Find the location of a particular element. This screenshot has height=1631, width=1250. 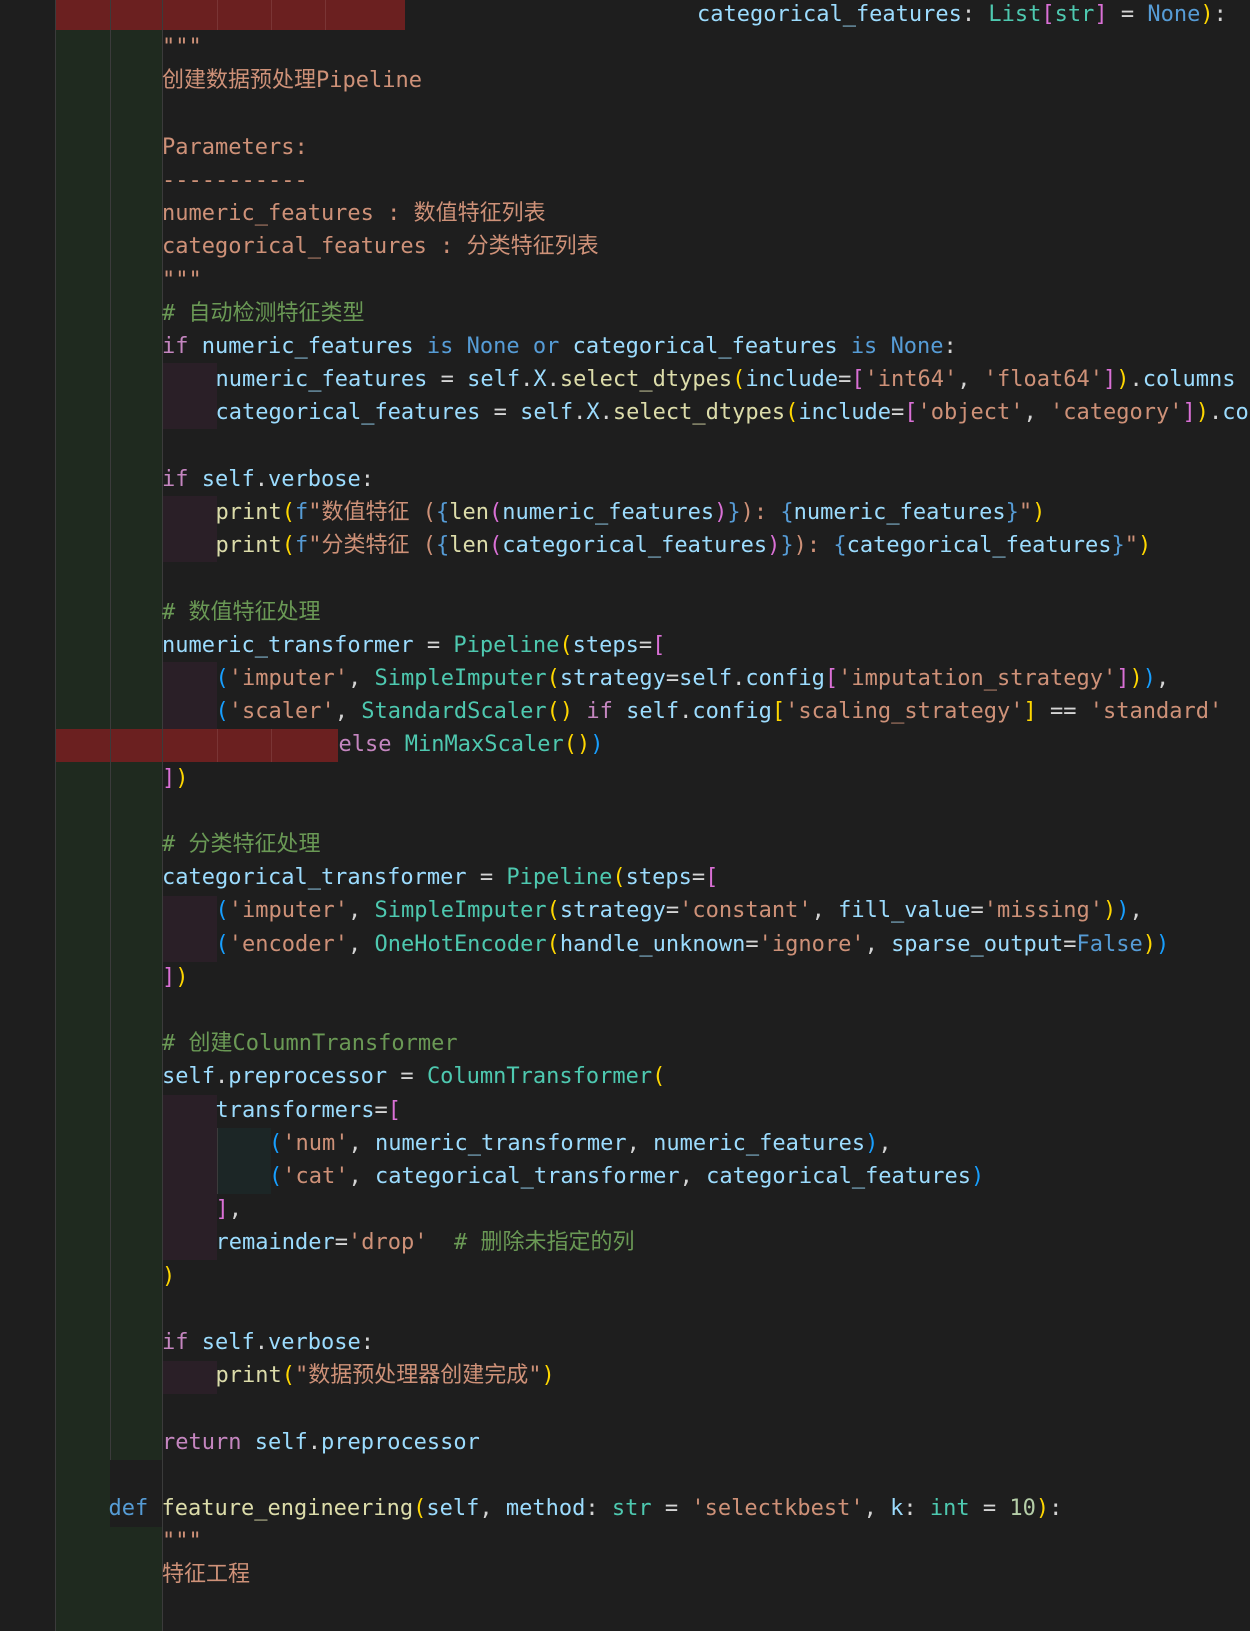

code-line: print("数据预处理器创建完成") is located at coordinates (385, 1375).